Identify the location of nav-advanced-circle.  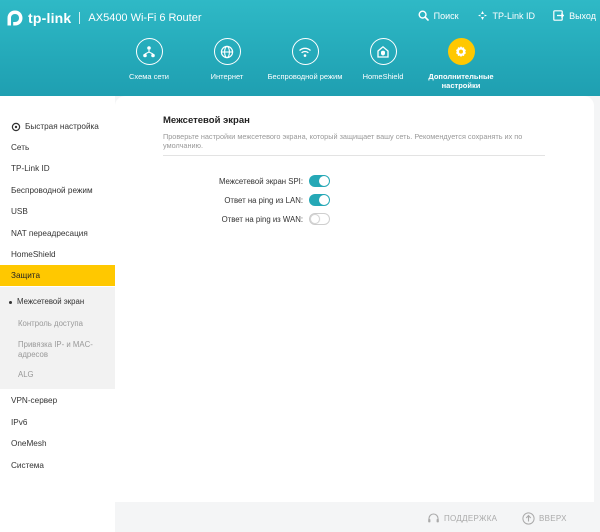
(461, 51).